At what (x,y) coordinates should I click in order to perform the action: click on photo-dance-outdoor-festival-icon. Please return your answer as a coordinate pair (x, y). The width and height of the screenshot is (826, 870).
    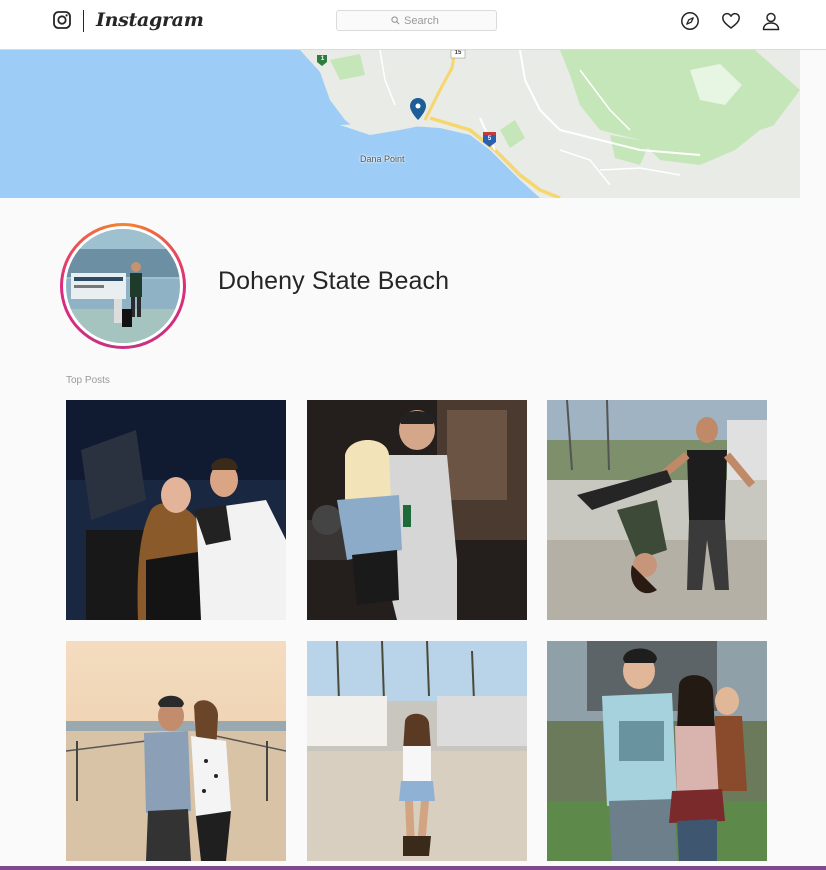
    Looking at the image, I should click on (657, 510).